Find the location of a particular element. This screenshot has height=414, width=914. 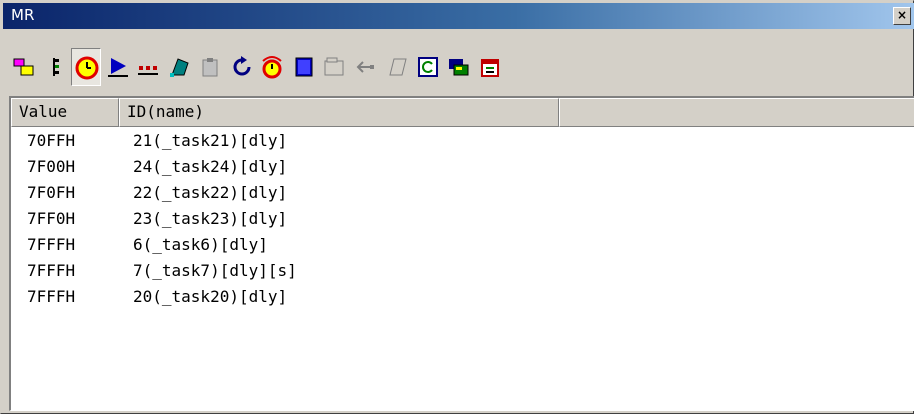

refresh-icon is located at coordinates (428, 67).